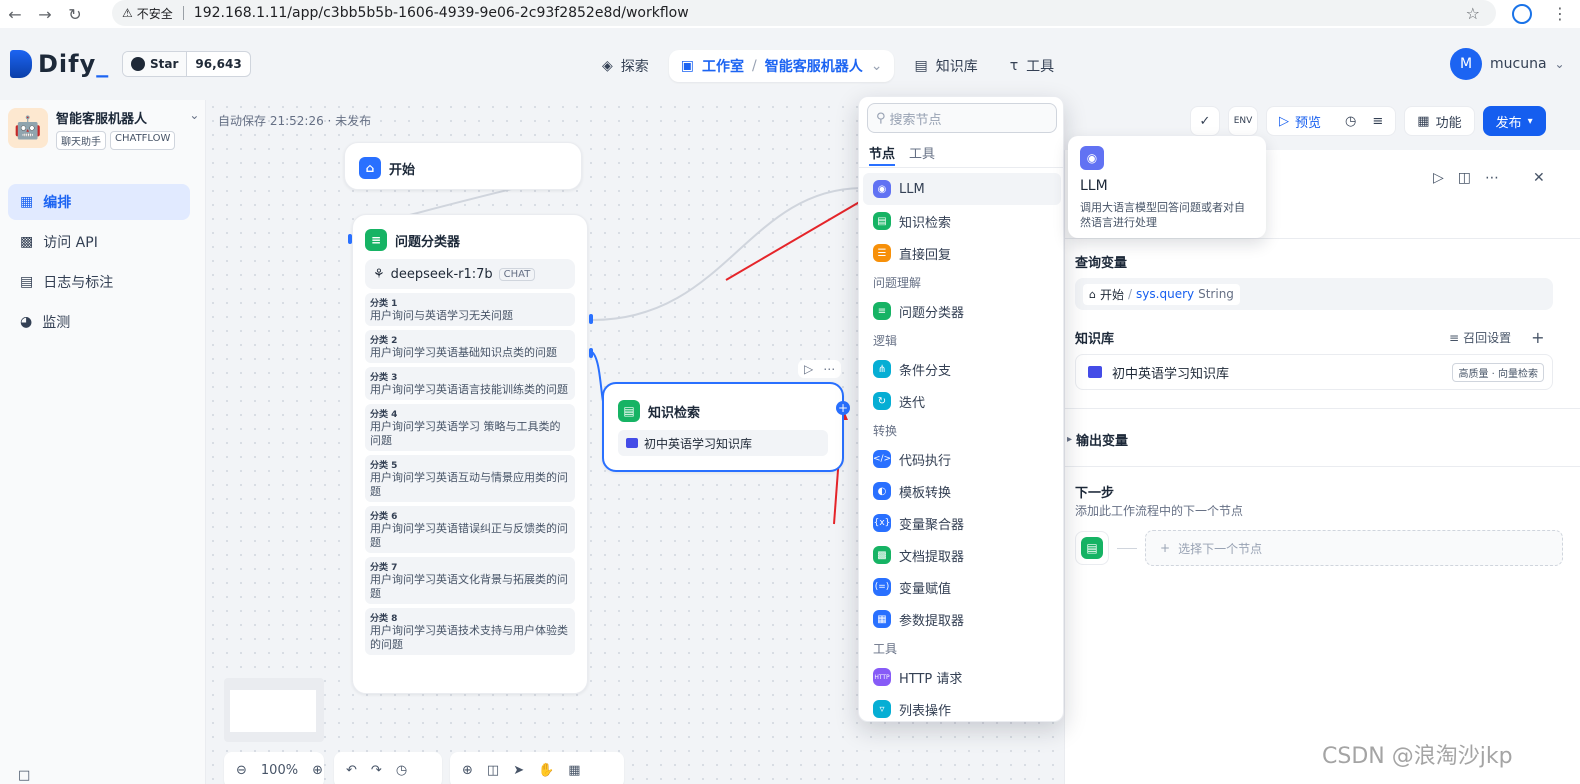  Describe the element at coordinates (1314, 372) in the screenshot. I see `knowledge-base-item: 初中英语学习知识库 高质量 · 向量检索` at that location.